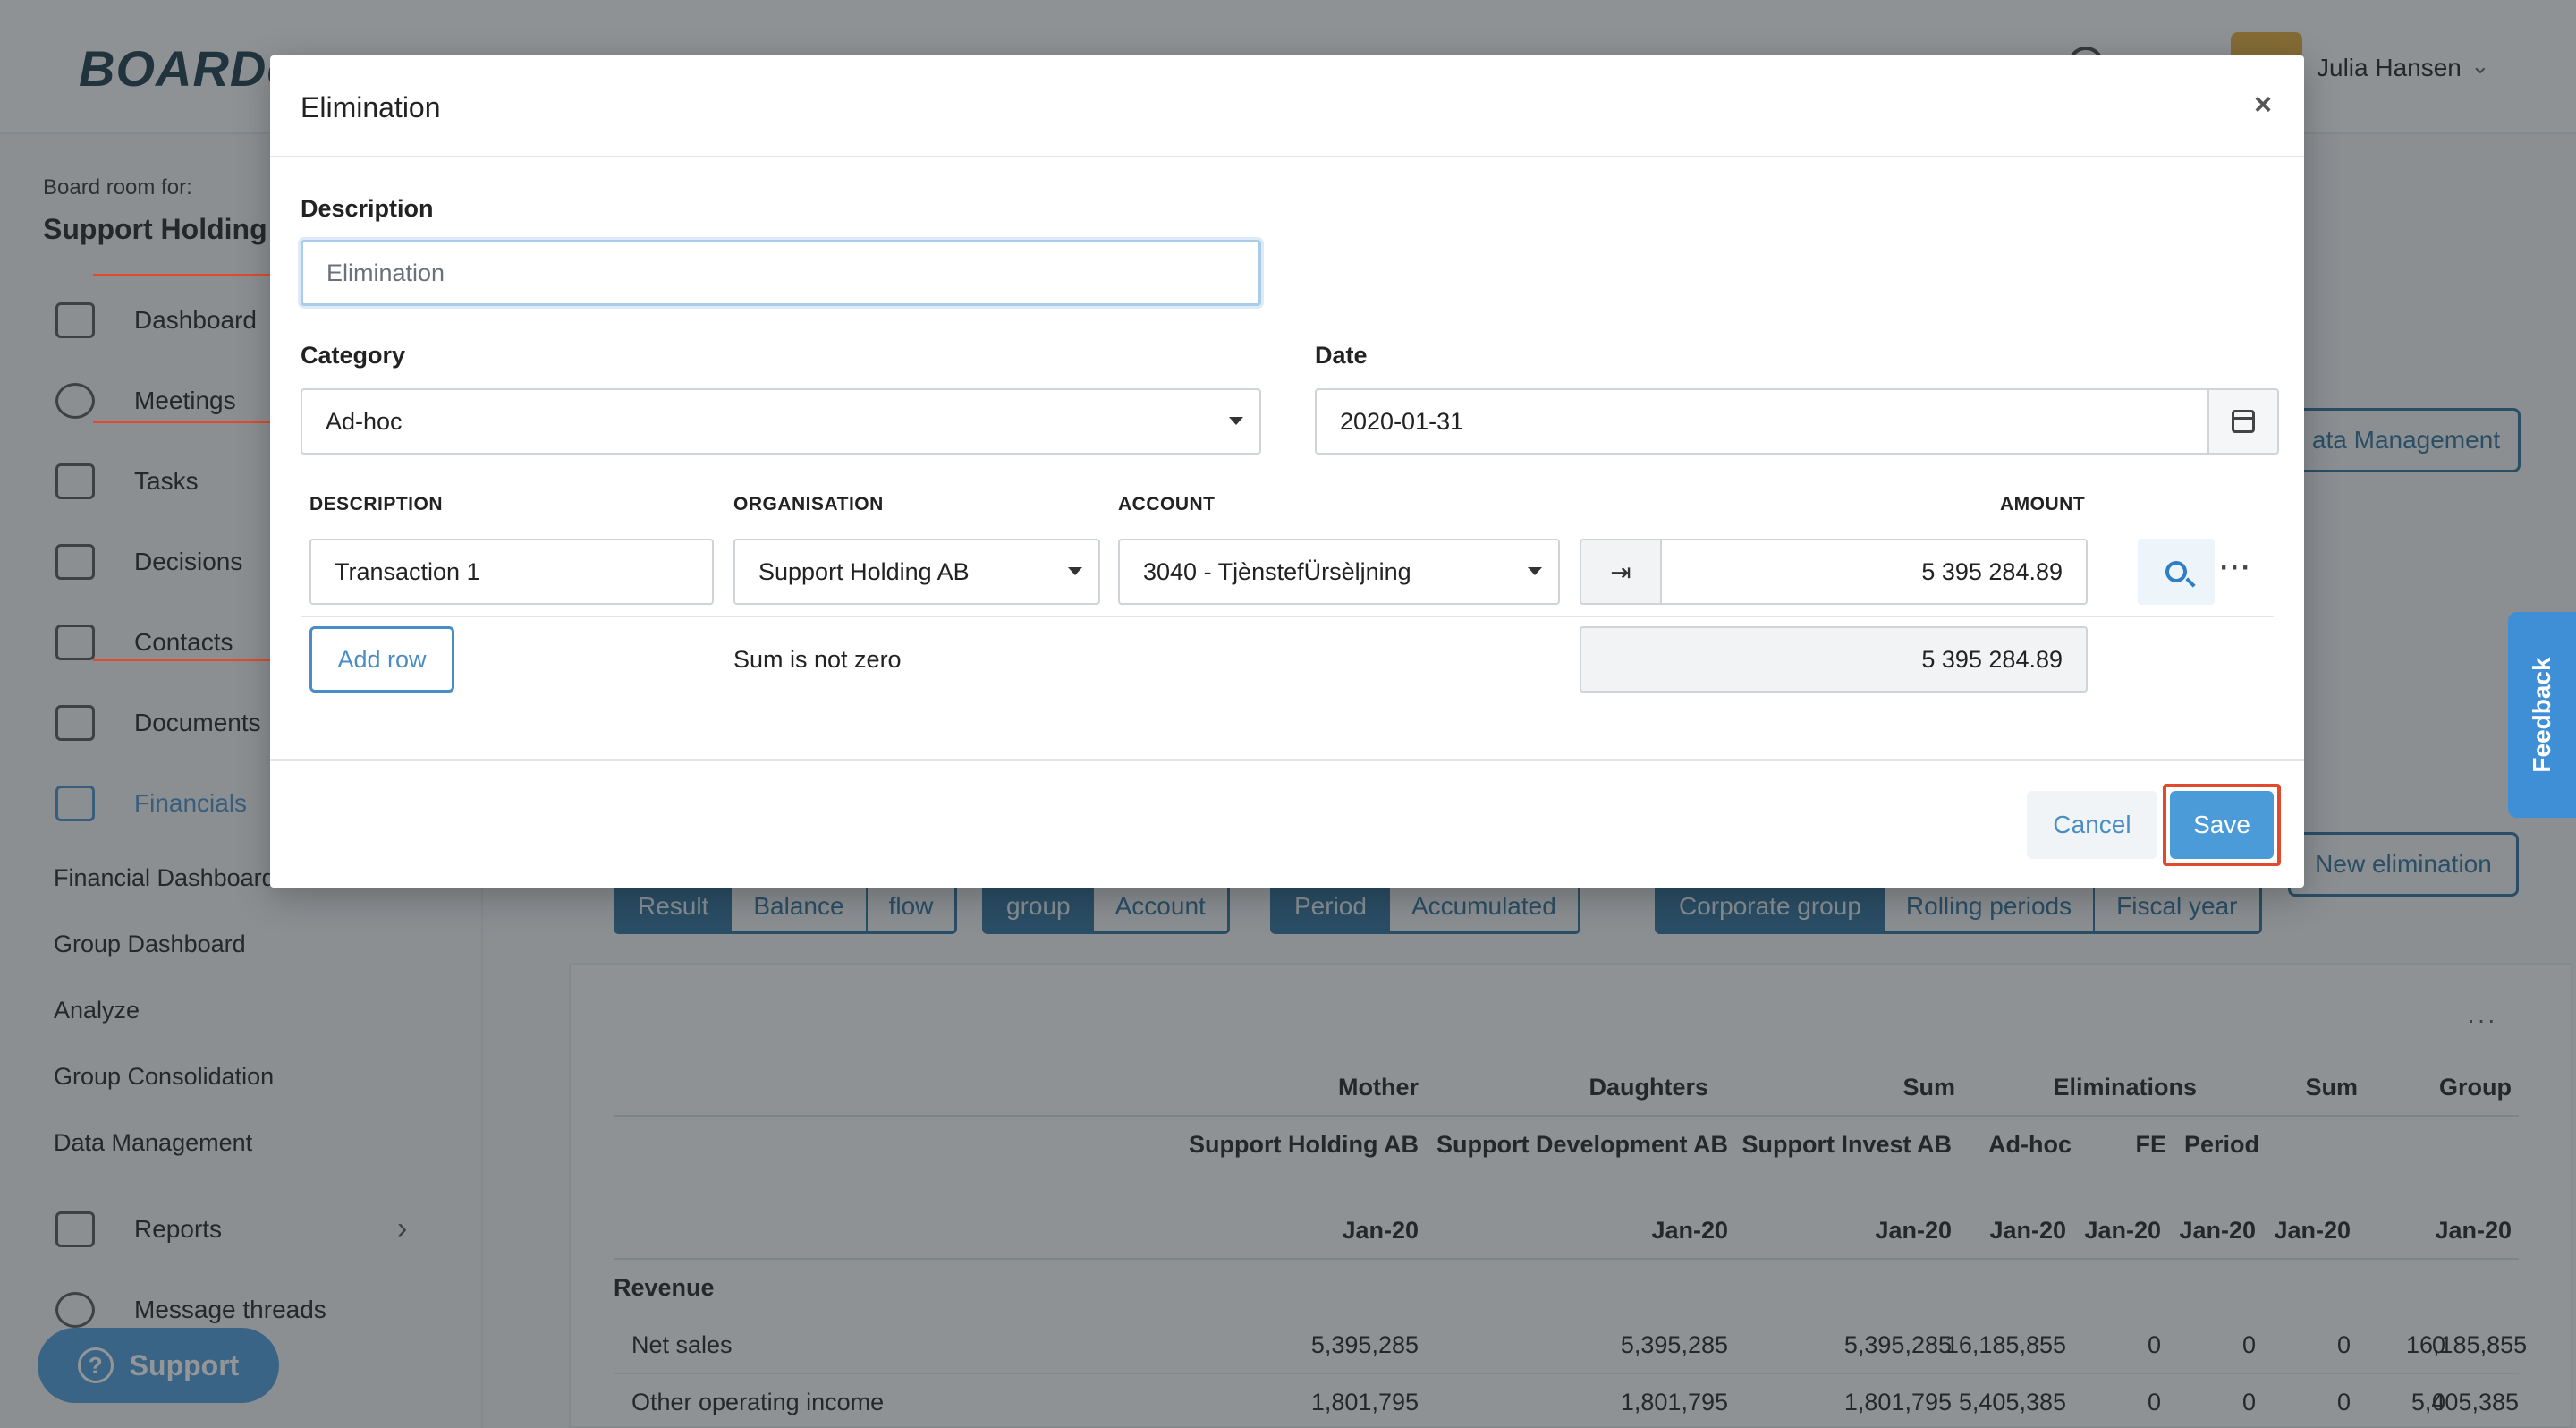 This screenshot has height=1428, width=2576. What do you see at coordinates (511, 572) in the screenshot?
I see `row-description-input: Transaction 1` at bounding box center [511, 572].